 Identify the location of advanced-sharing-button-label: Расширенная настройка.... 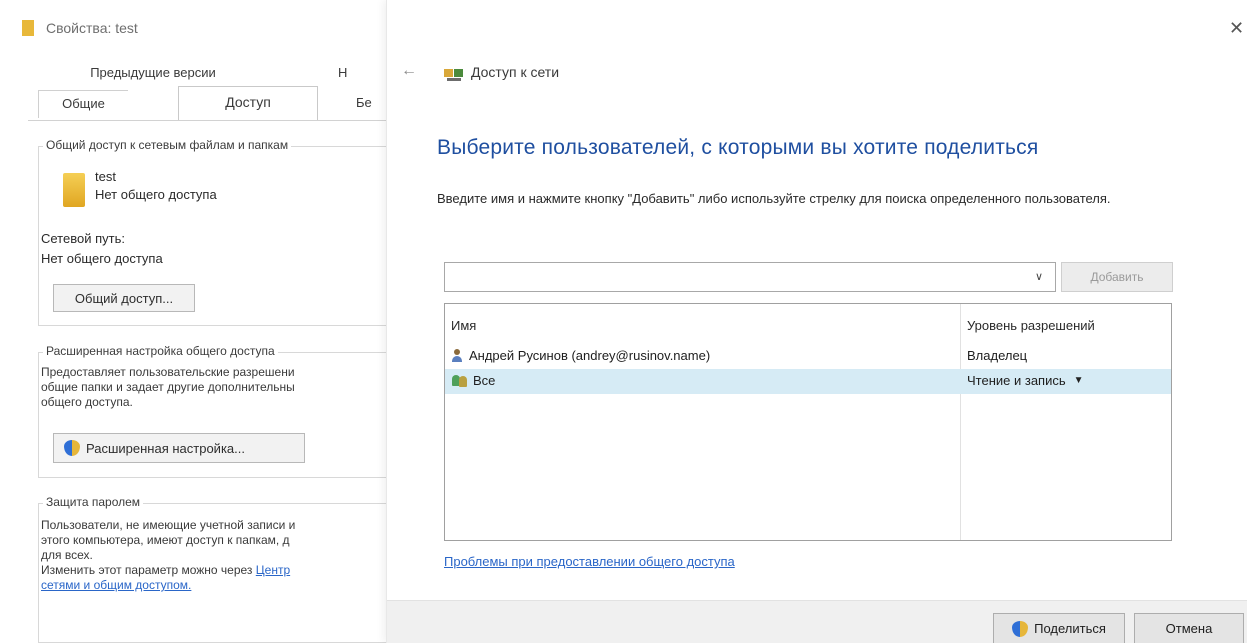
(165, 448).